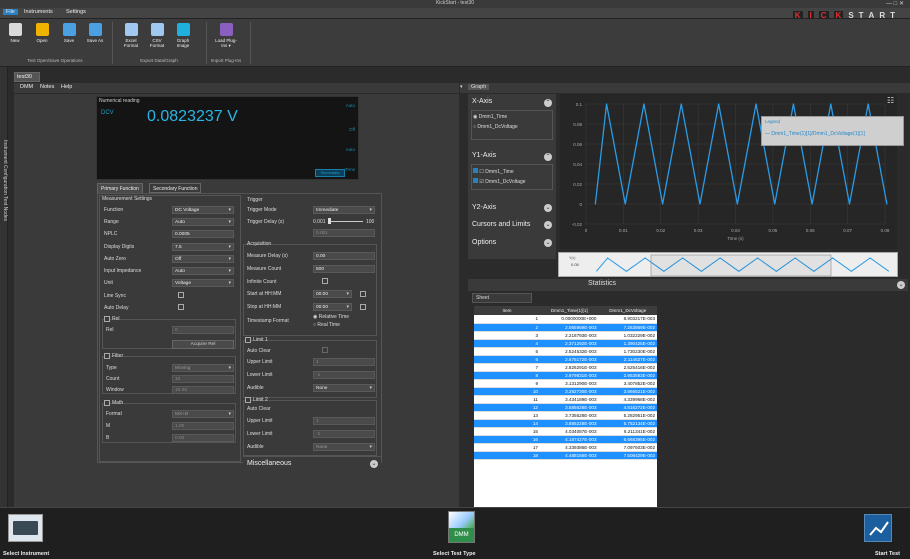 The height and width of the screenshot is (559, 910). What do you see at coordinates (565, 423) in the screenshot?
I see `table-row: 14 3.885228E-003 5.752134E-002` at bounding box center [565, 423].